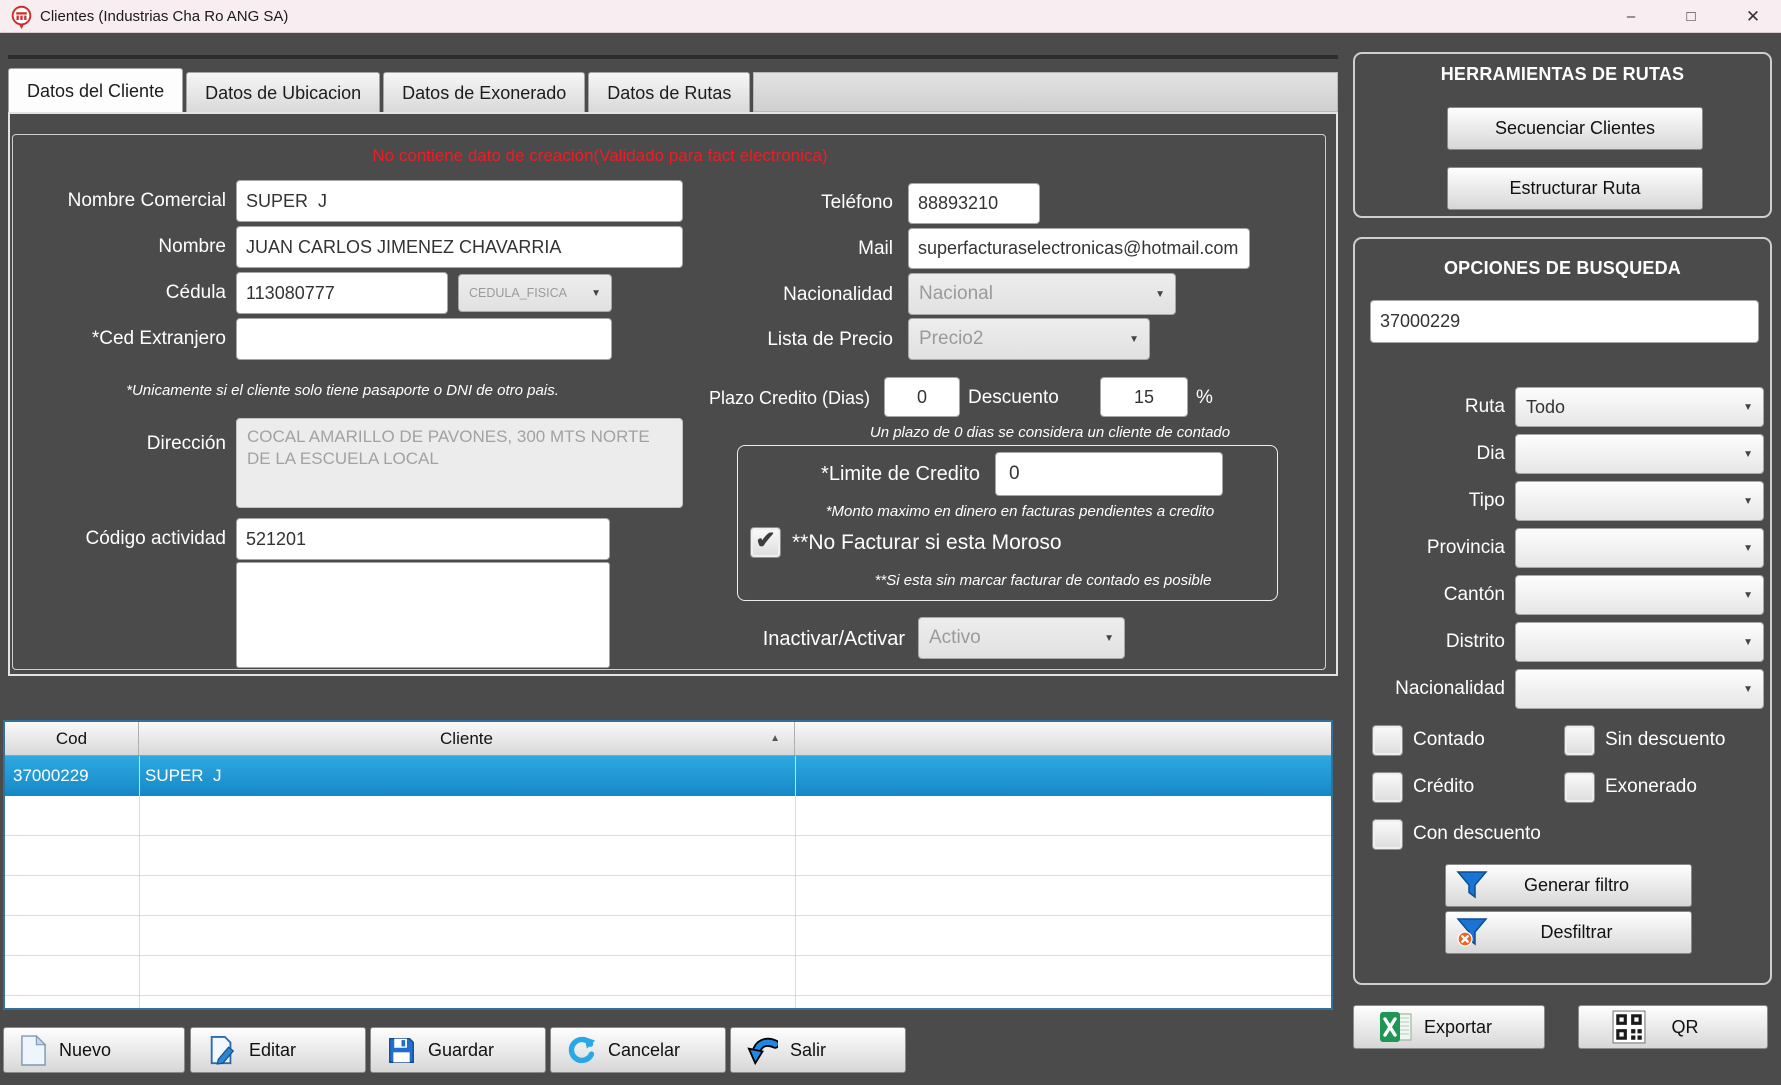 The height and width of the screenshot is (1085, 1781). I want to click on codigo-actividad-input: 521201, so click(423, 539).